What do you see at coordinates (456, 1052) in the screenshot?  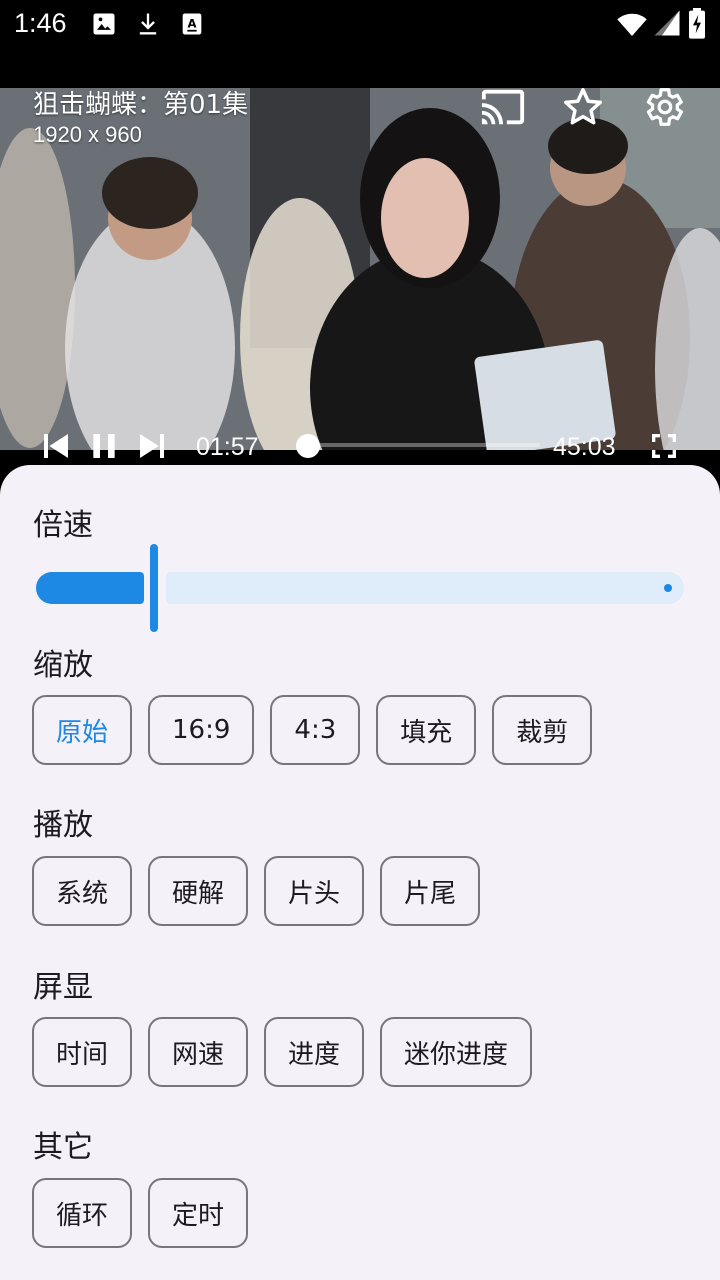 I see `display-option-mini-progress: 迷你进度` at bounding box center [456, 1052].